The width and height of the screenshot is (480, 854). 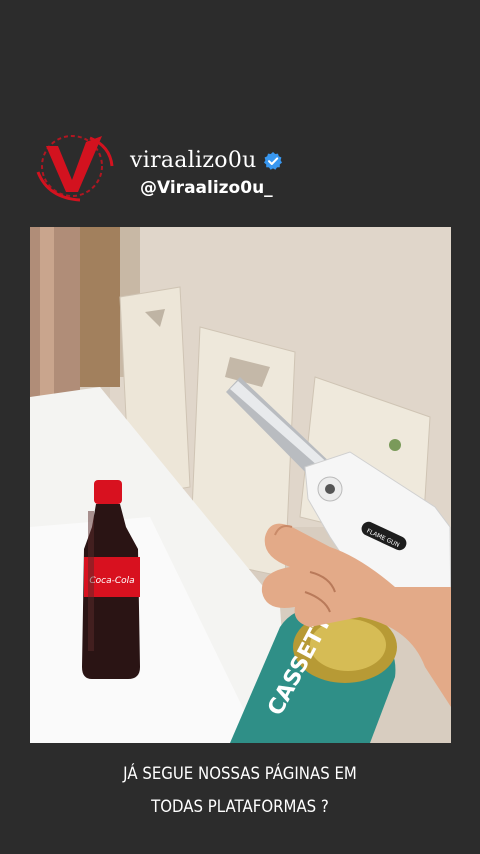 I want to click on bottle-label: Coca-Cola, so click(x=111, y=581).